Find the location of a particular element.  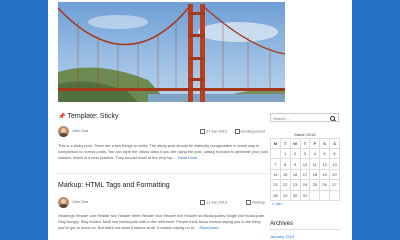

calendar-day: 3 is located at coordinates (305, 153).